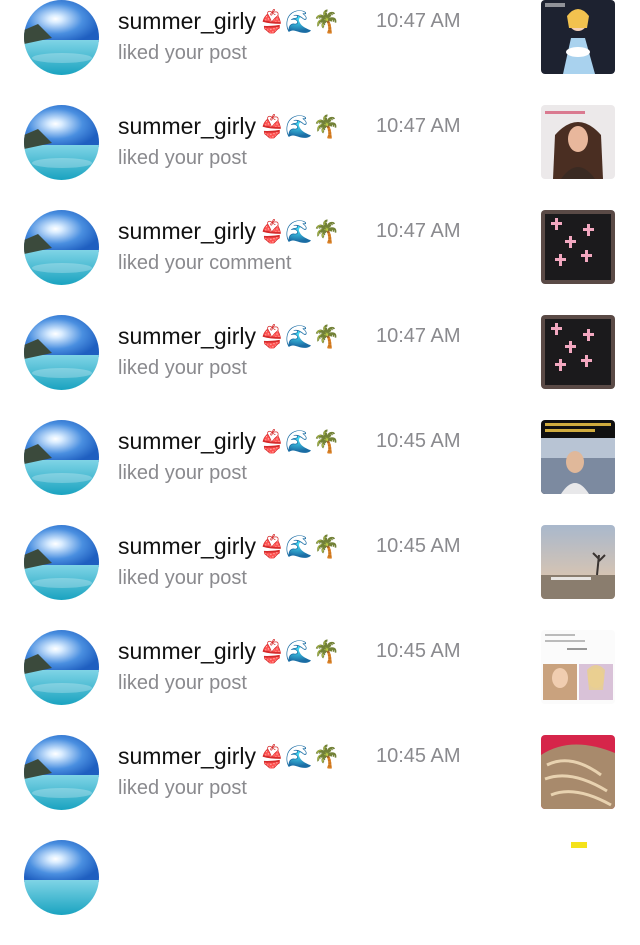 The width and height of the screenshot is (640, 945). I want to click on notification-row-partial, so click(320, 892).